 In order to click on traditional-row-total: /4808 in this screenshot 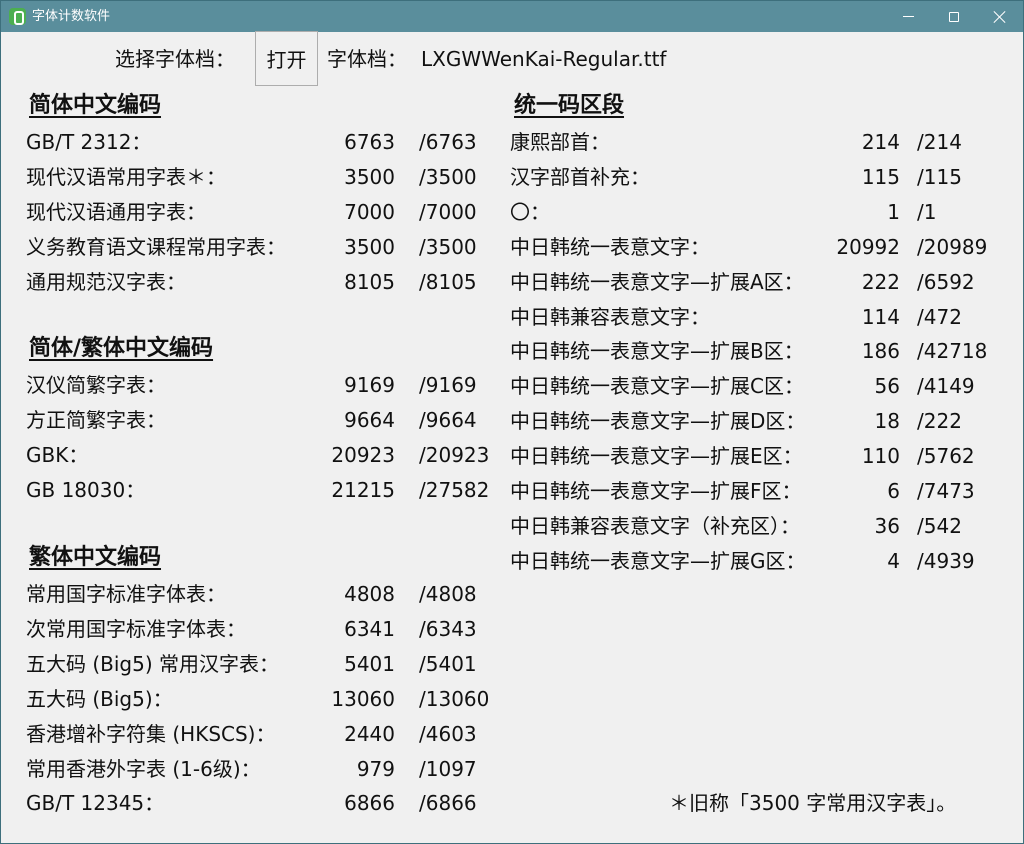, I will do `click(448, 594)`.